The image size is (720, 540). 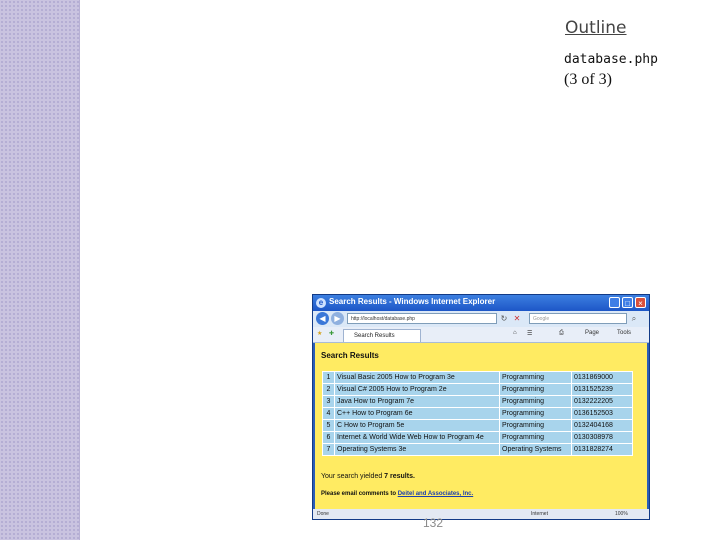 I want to click on table-cell: 3, so click(x=328, y=401).